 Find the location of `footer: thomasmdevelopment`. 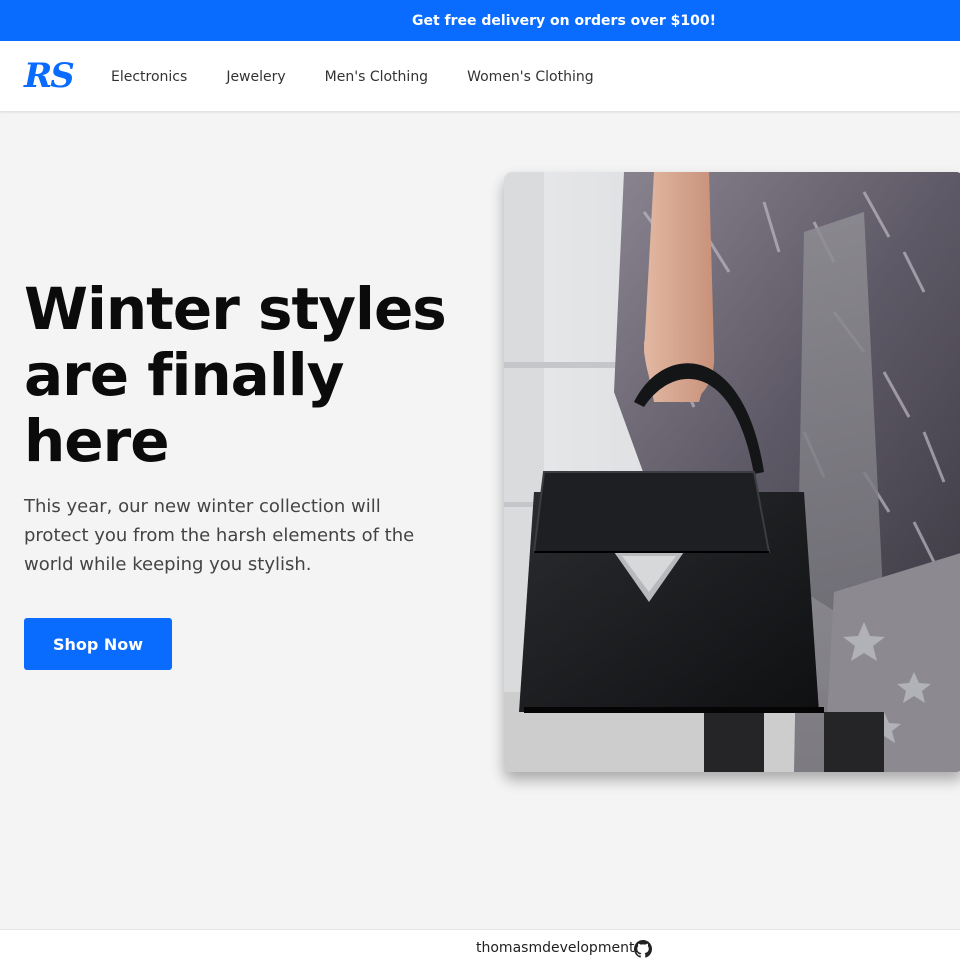

footer: thomasmdevelopment is located at coordinates (480, 944).